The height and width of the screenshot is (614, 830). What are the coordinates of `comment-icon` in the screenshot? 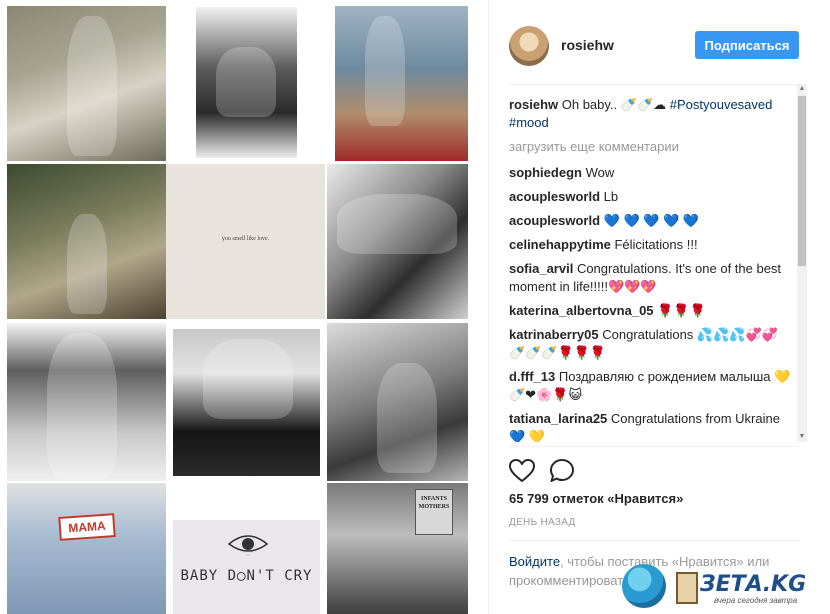 It's located at (562, 471).